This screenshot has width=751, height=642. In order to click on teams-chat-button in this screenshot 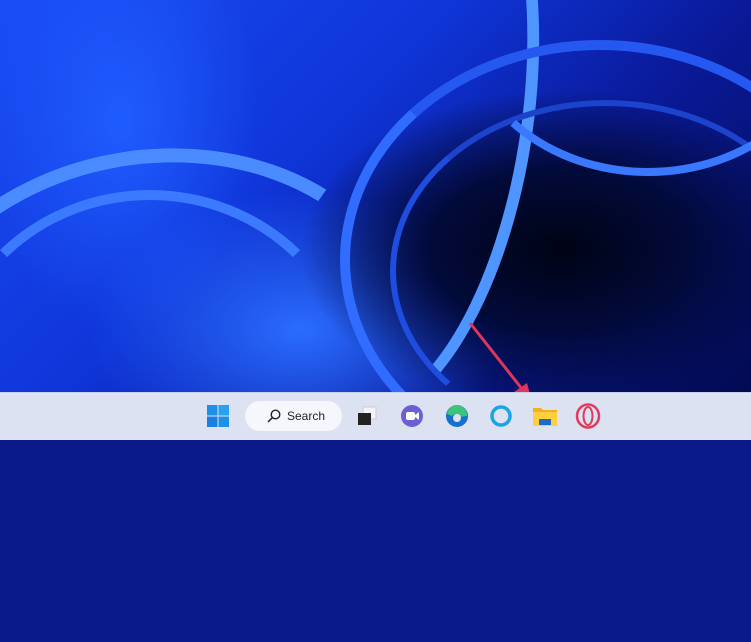, I will do `click(412, 416)`.